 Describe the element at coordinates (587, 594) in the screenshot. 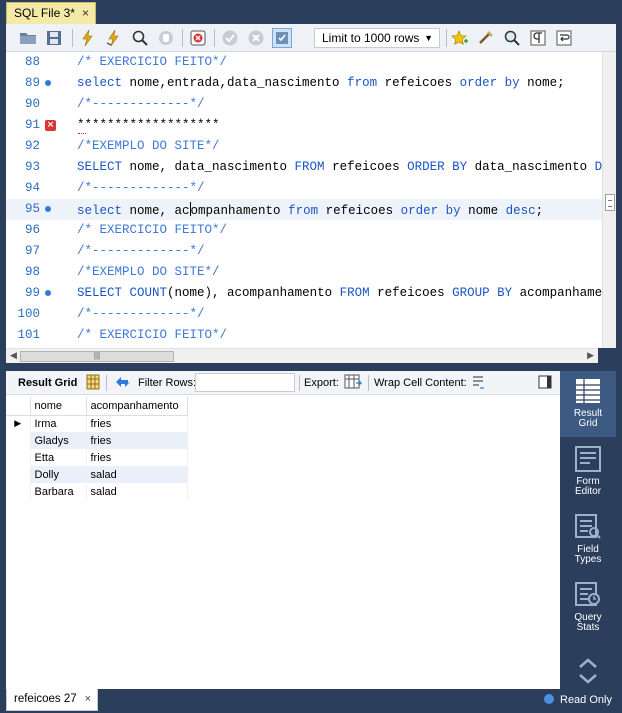

I see `query-stats-icon` at that location.